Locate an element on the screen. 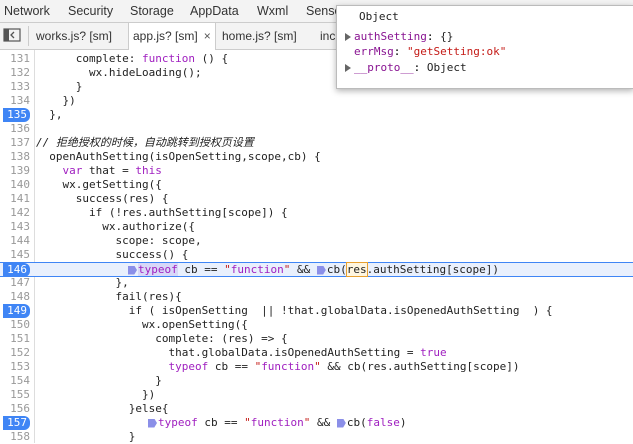 Image resolution: width=633 pixels, height=444 pixels. code-line: 145 success() { is located at coordinates (316, 255).